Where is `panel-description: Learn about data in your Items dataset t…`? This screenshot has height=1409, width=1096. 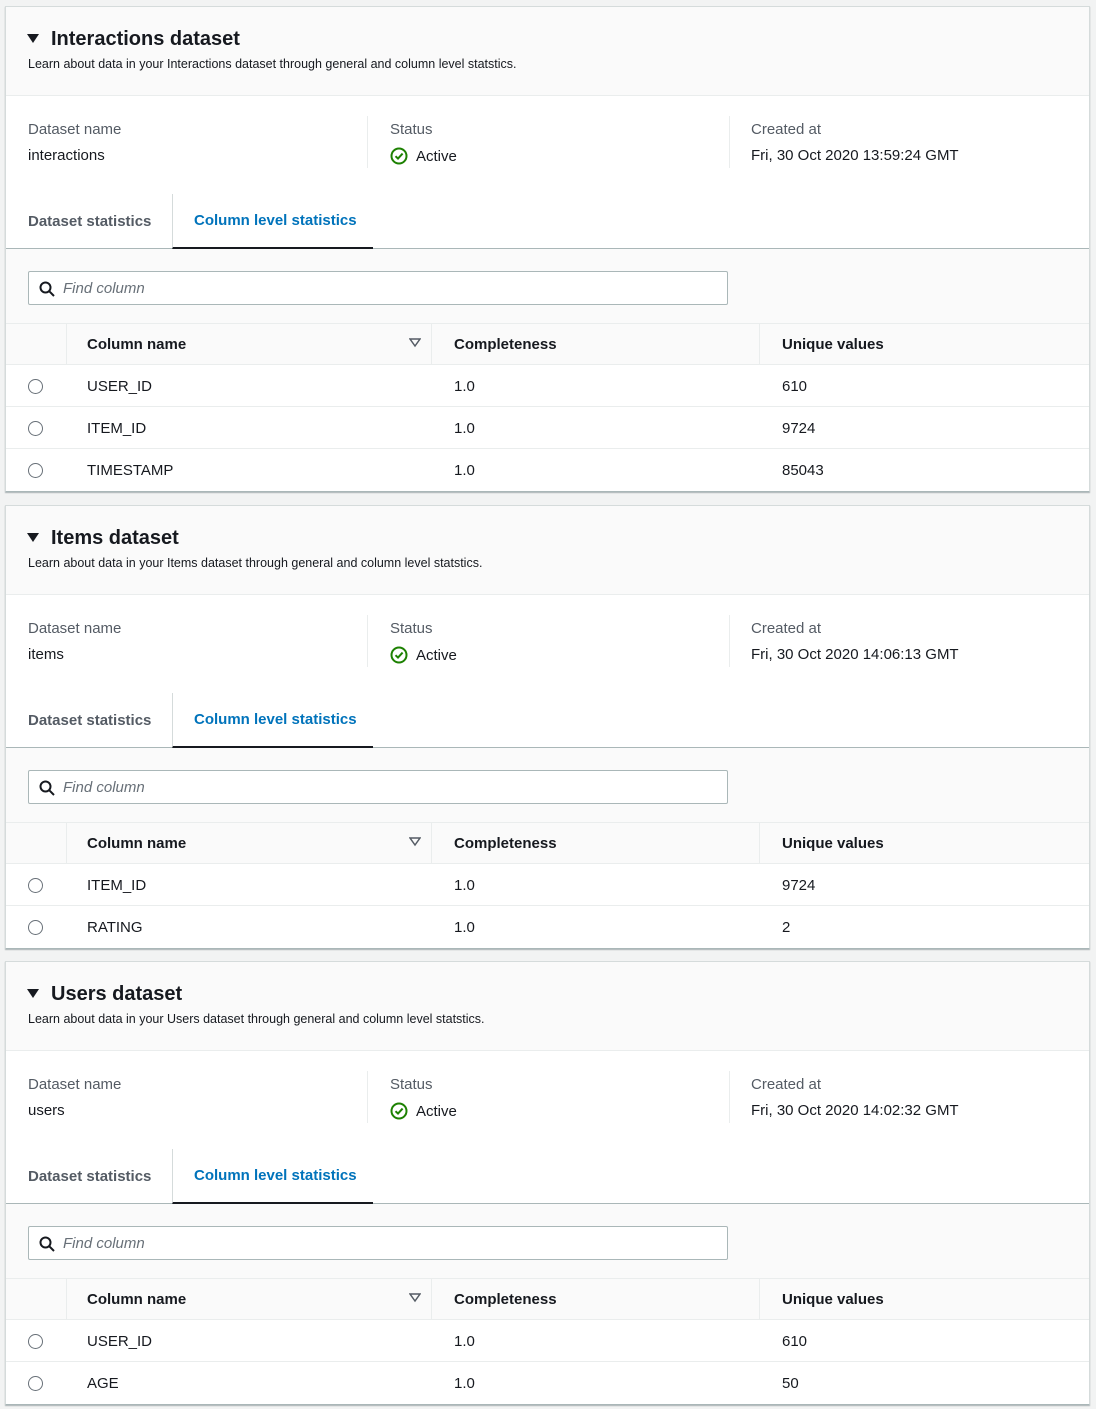
panel-description: Learn about data in your Items dataset t… is located at coordinates (255, 563).